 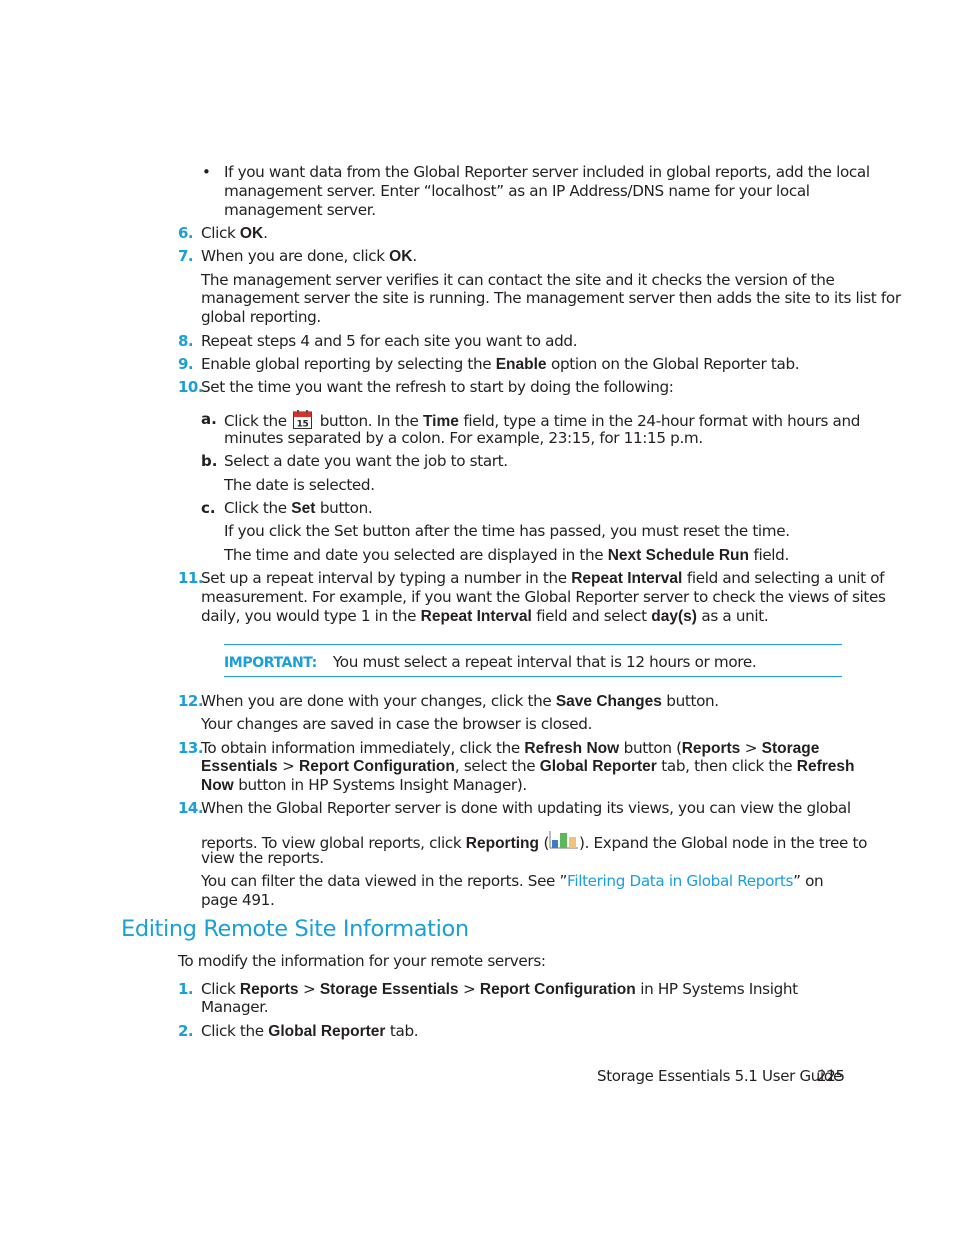 I want to click on substep-c-text: Click the Set button., so click(x=298, y=508).